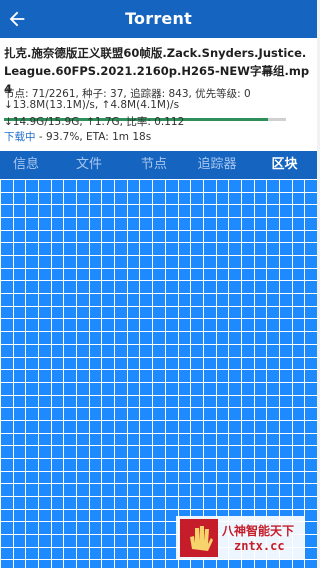 The width and height of the screenshot is (320, 568). I want to click on tab-bar: 信息 文件 节点 追踪器 区块, so click(158, 165).